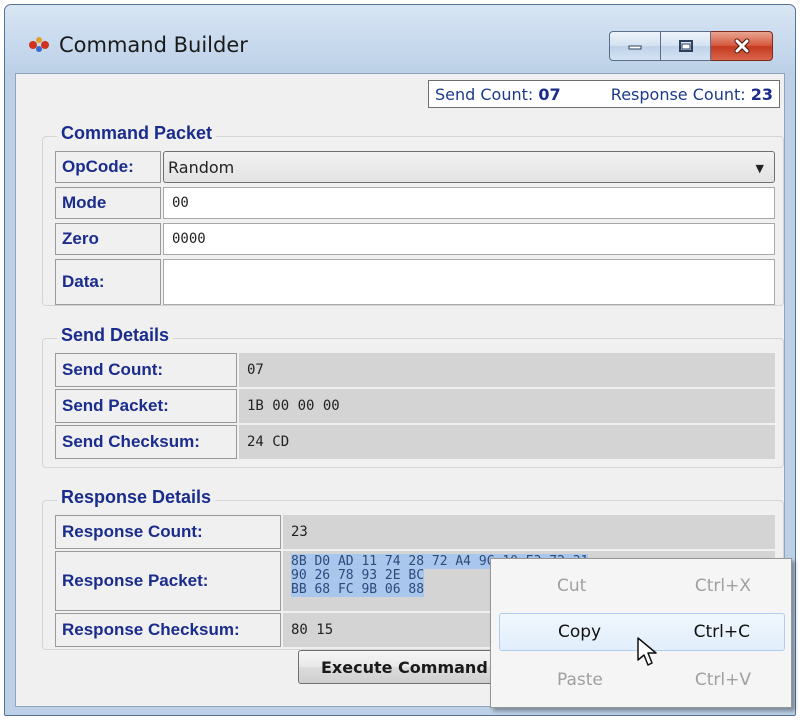  I want to click on mode-input: 00, so click(469, 203).